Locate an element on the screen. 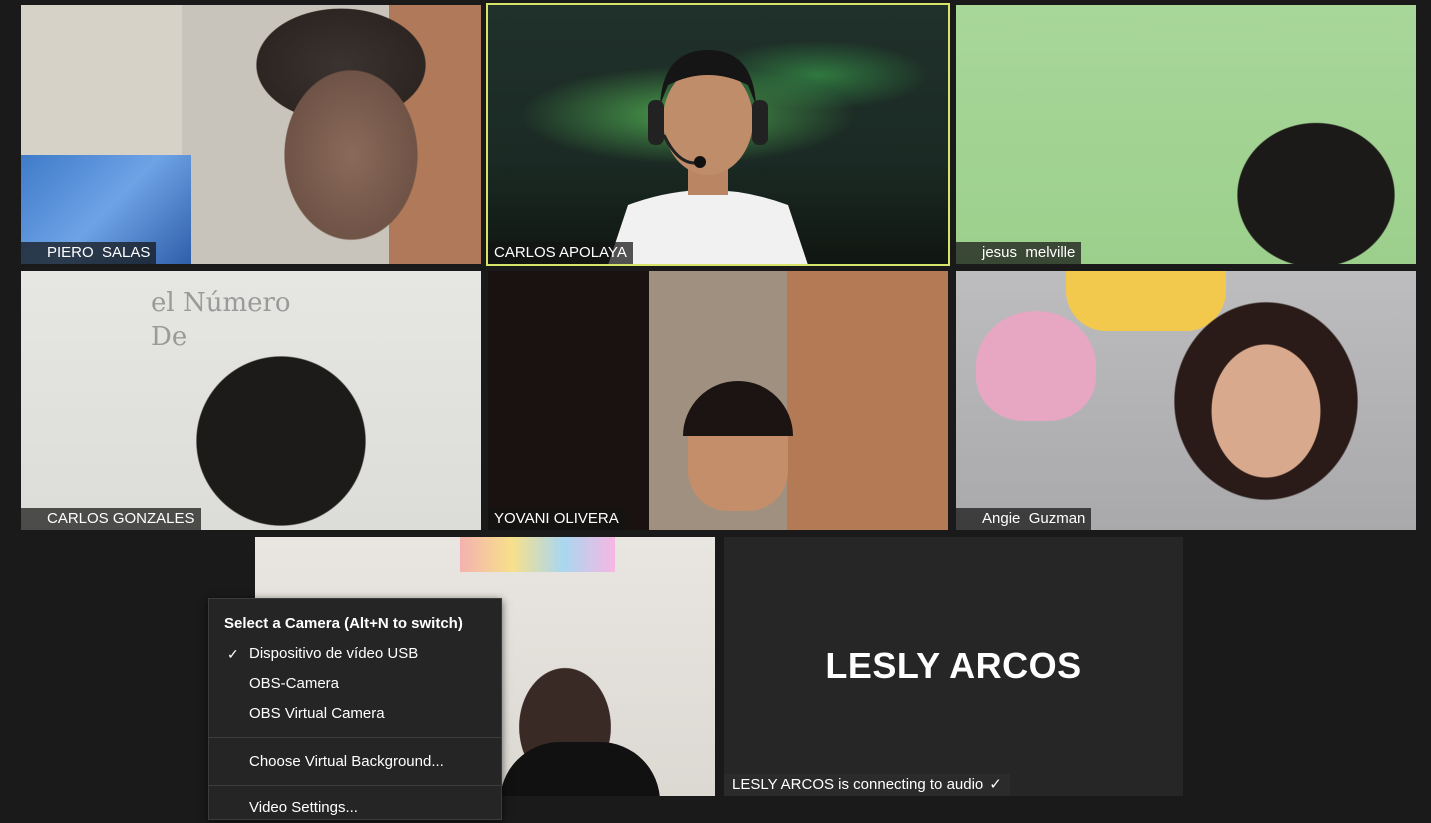 This screenshot has height=823, width=1431. audio-connecting-status: LESLY ARCOS is connecting to audio ✓ is located at coordinates (867, 785).